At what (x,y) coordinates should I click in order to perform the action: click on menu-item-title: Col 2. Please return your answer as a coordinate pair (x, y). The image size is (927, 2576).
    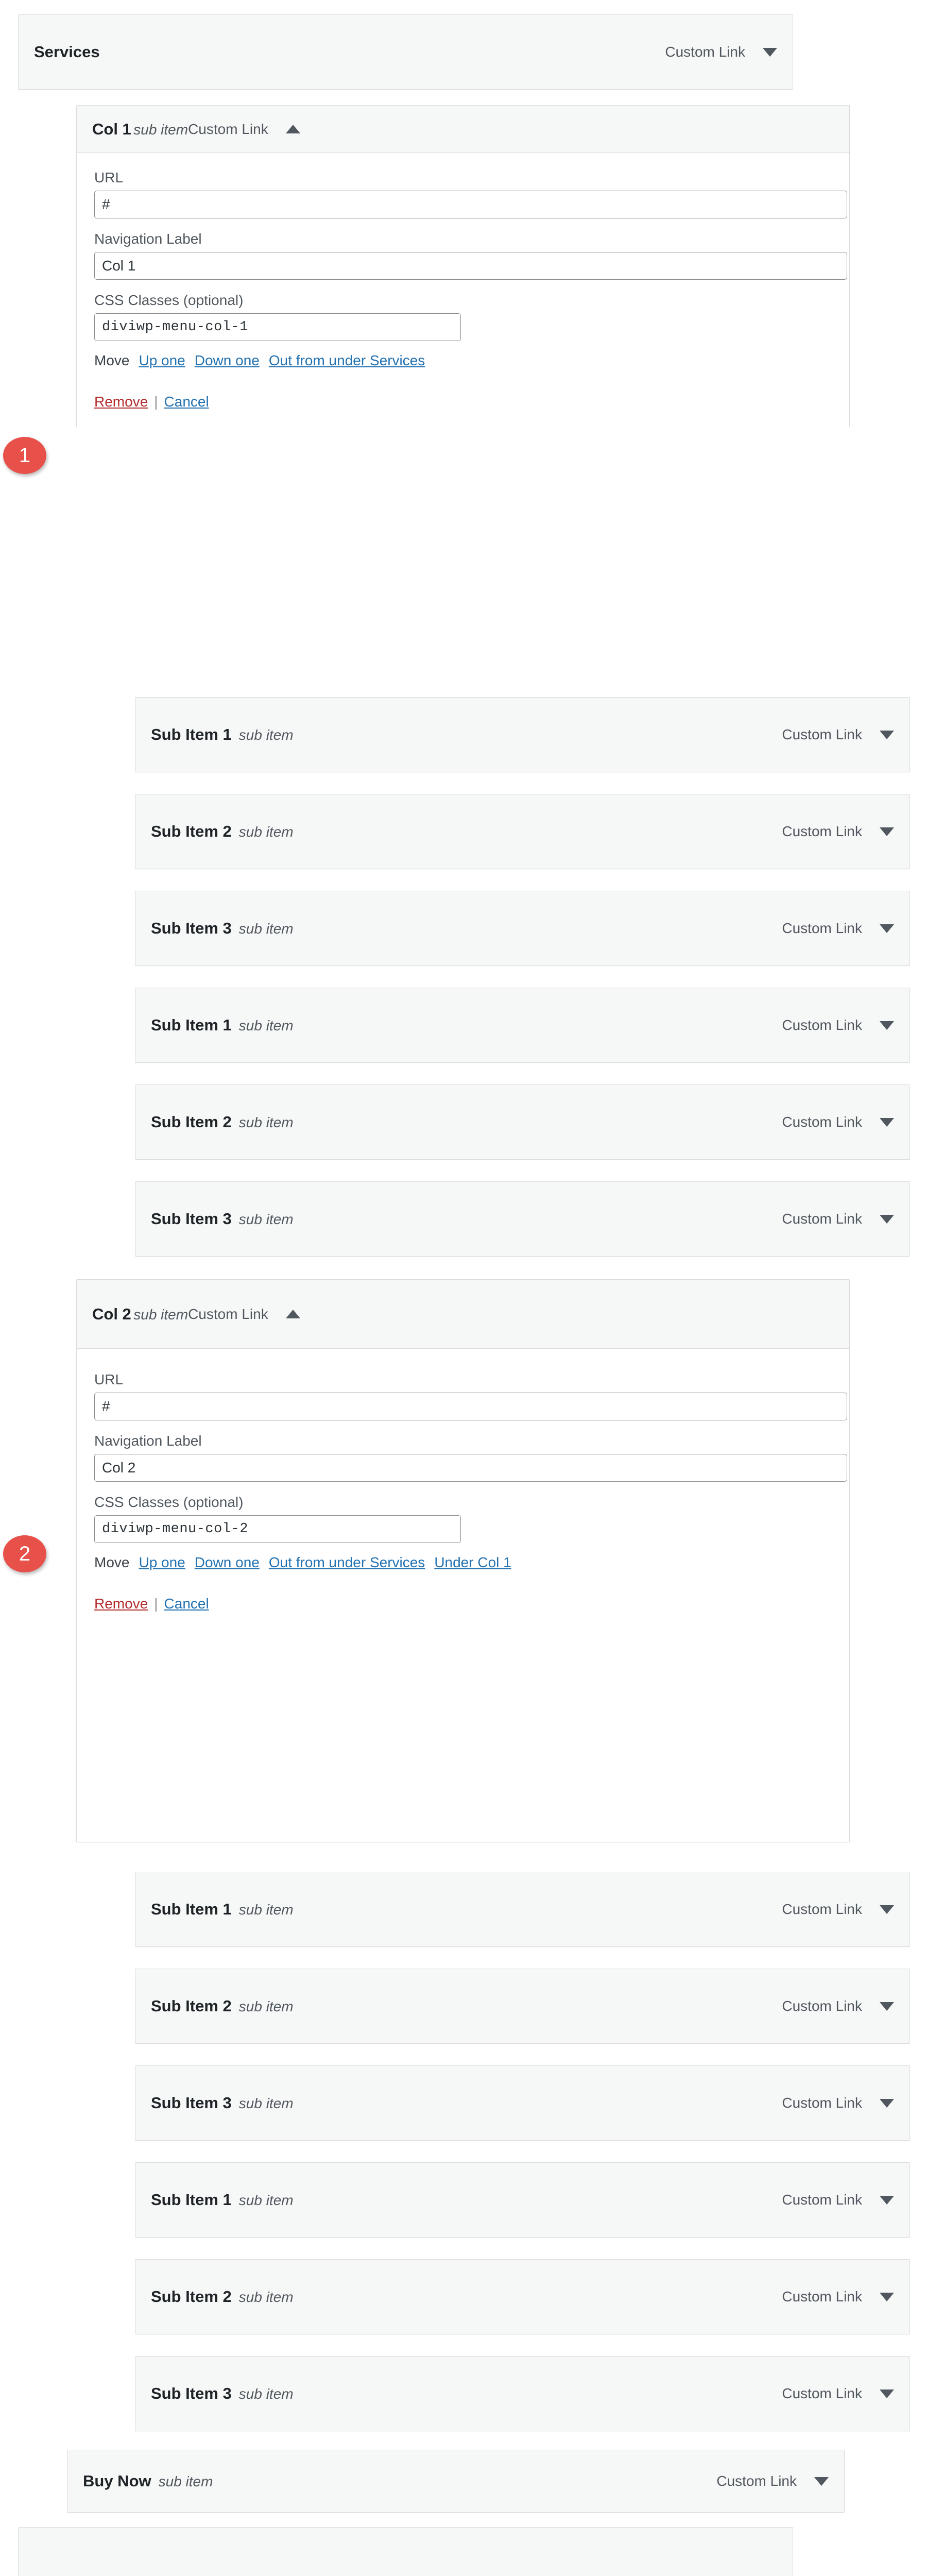
    Looking at the image, I should click on (111, 1313).